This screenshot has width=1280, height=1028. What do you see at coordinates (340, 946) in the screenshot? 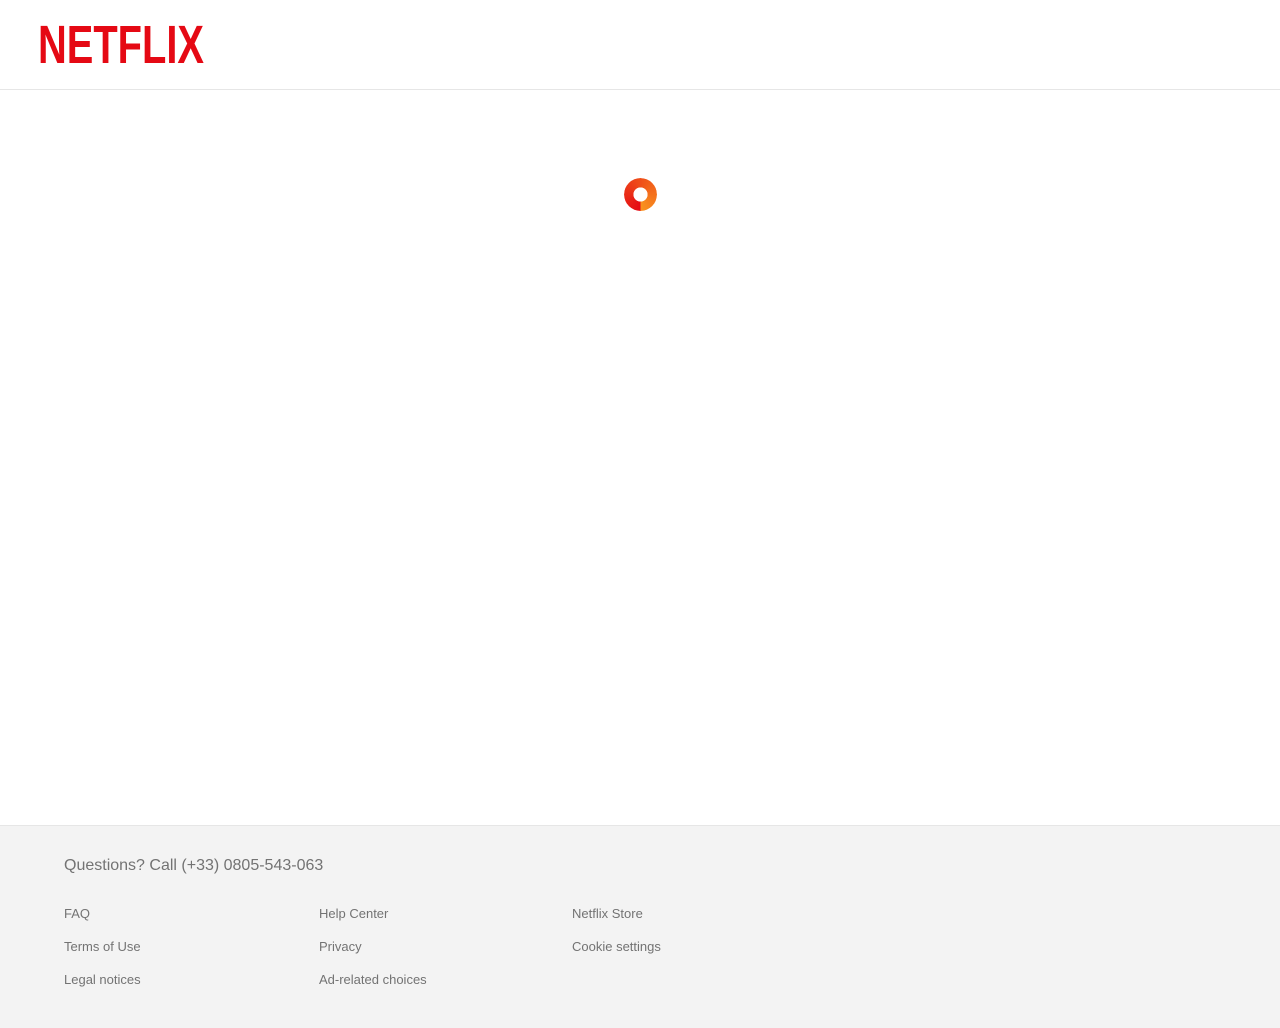
I see `footer-link-privacy: Privacy` at bounding box center [340, 946].